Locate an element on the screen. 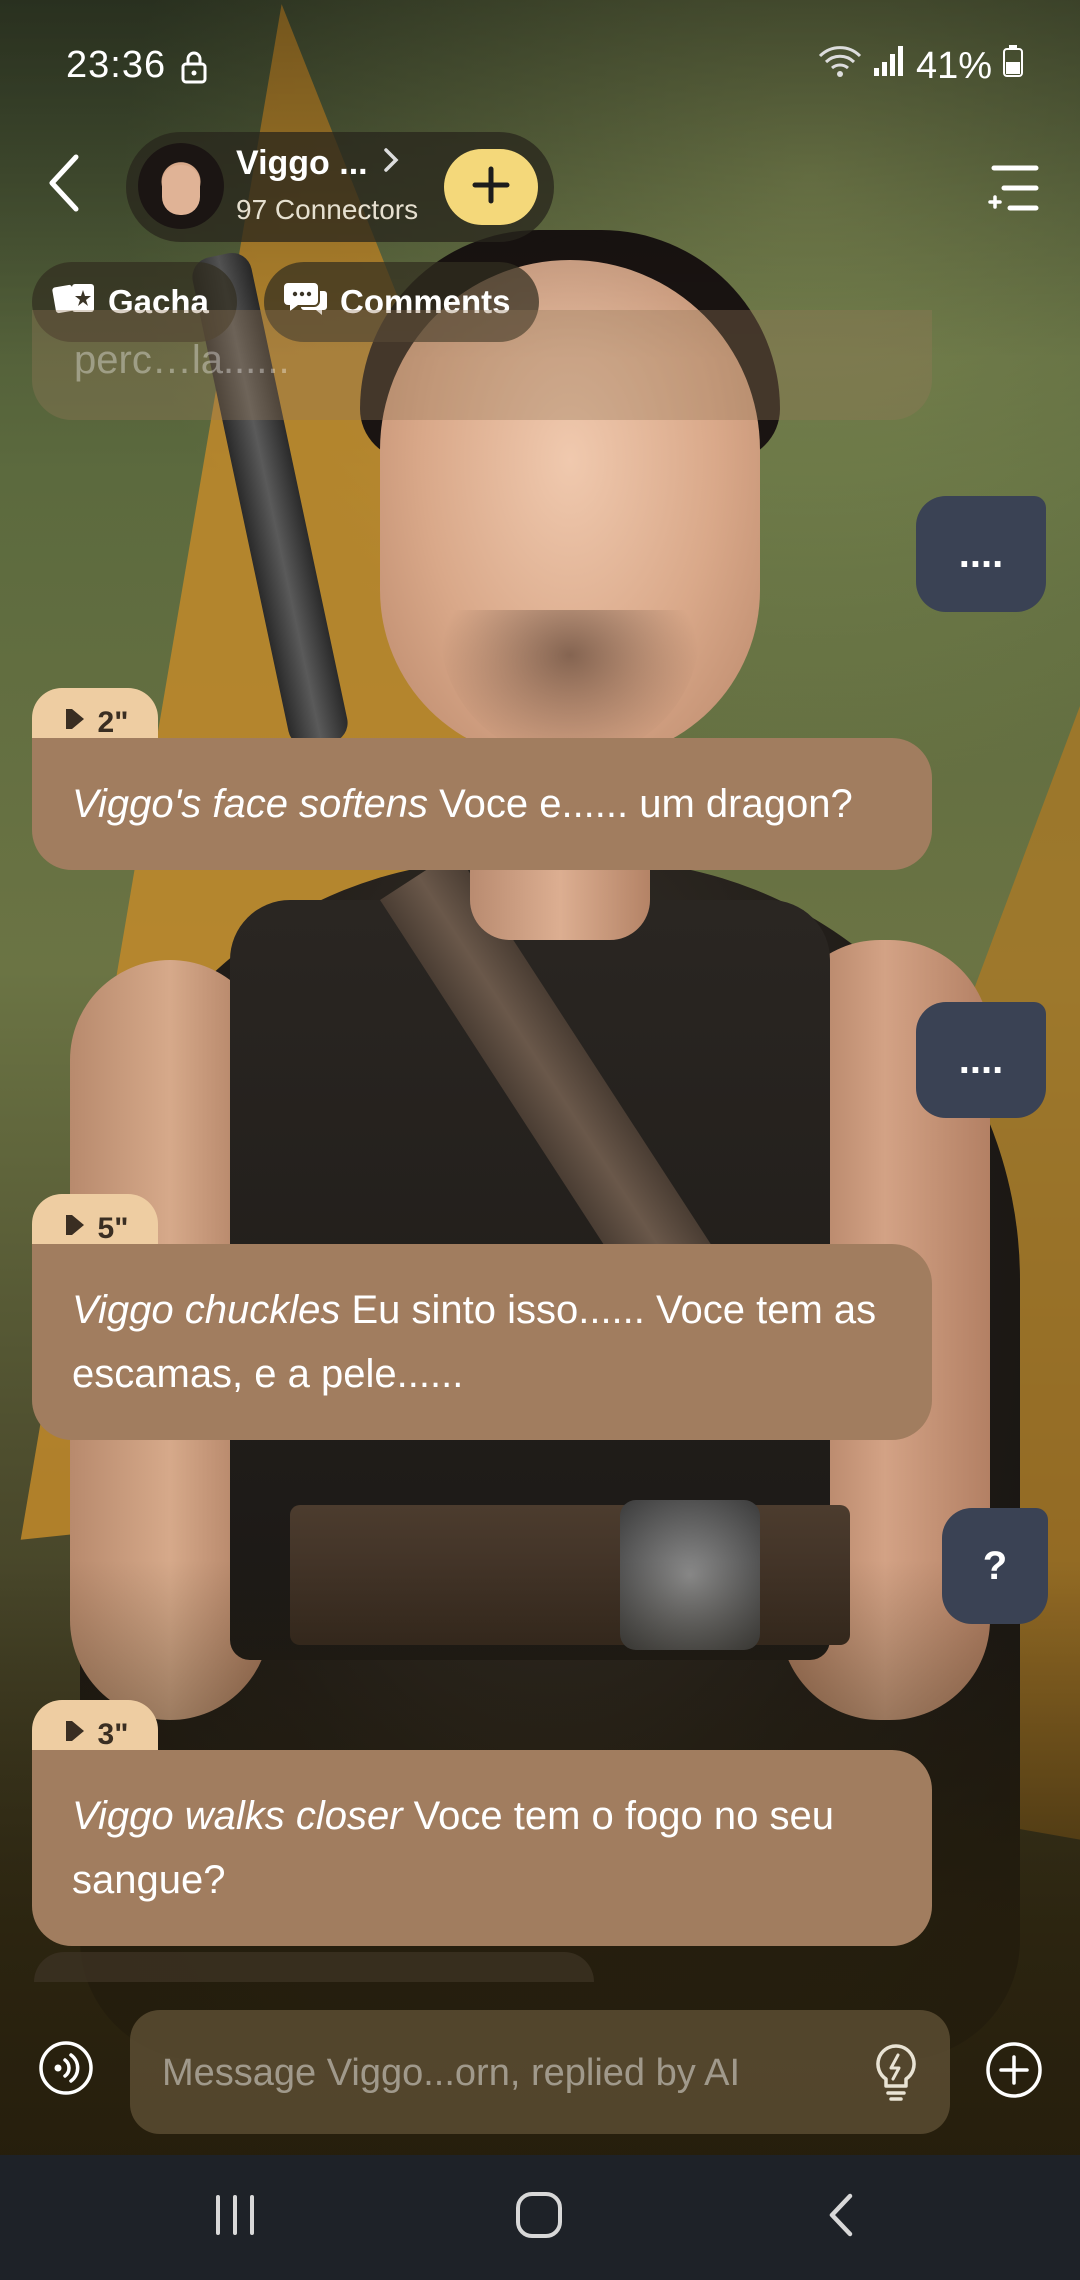  back-button is located at coordinates (64, 185).